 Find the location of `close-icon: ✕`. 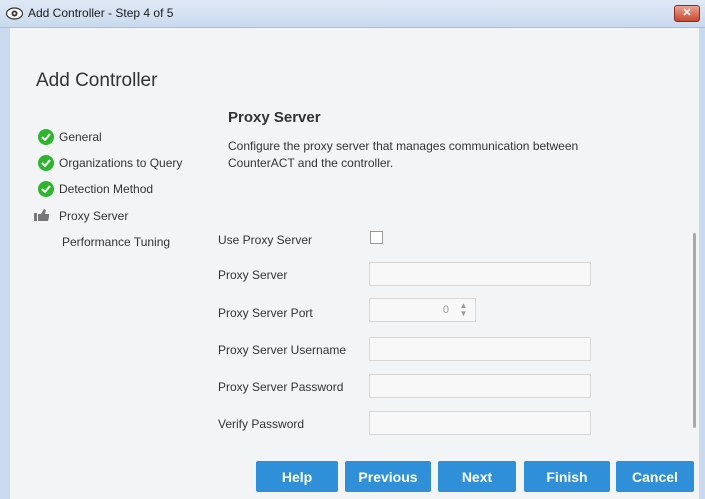

close-icon: ✕ is located at coordinates (687, 13).